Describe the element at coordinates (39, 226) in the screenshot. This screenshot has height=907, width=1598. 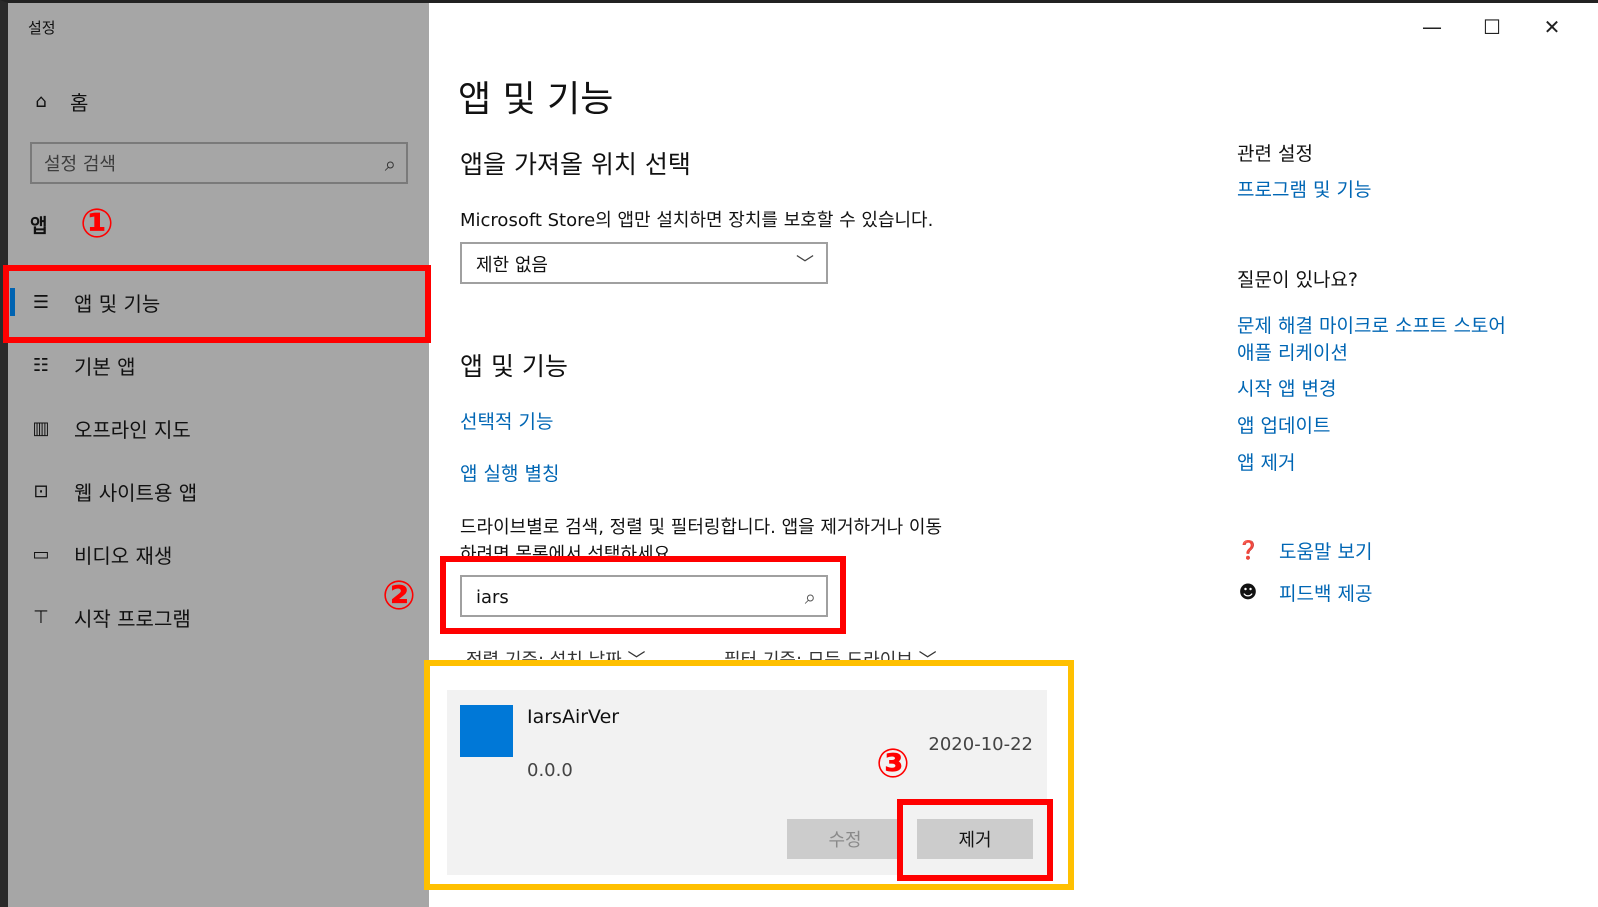
I see `section-label-apps: 앱` at that location.